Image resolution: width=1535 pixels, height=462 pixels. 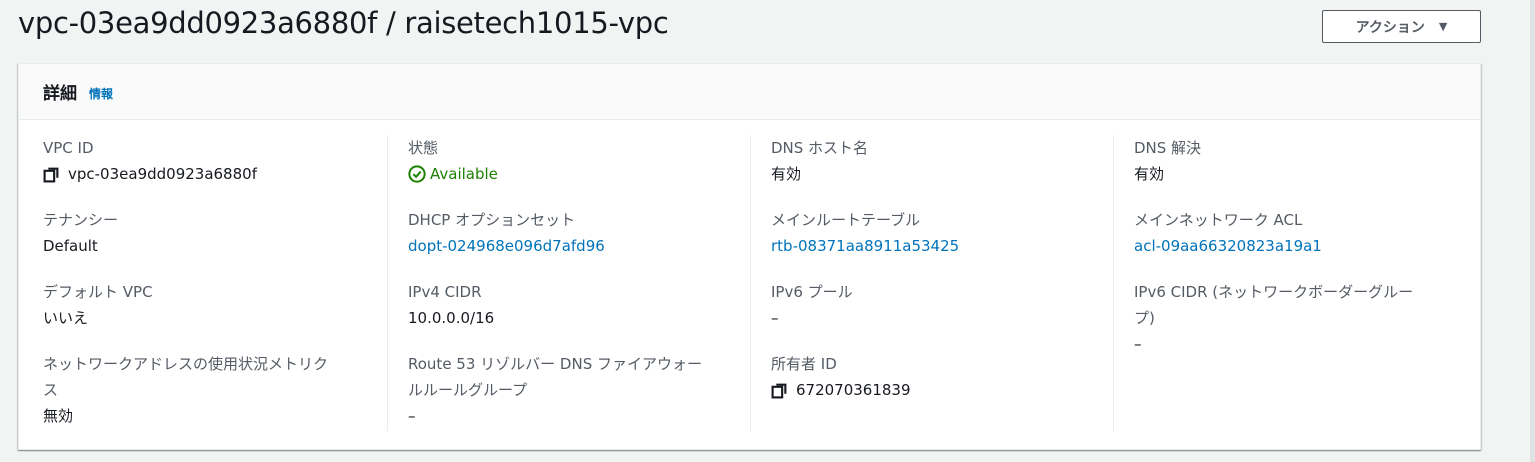 I want to click on vpc-id-value: vpc-03ea9dd0923a6880f, so click(x=203, y=174).